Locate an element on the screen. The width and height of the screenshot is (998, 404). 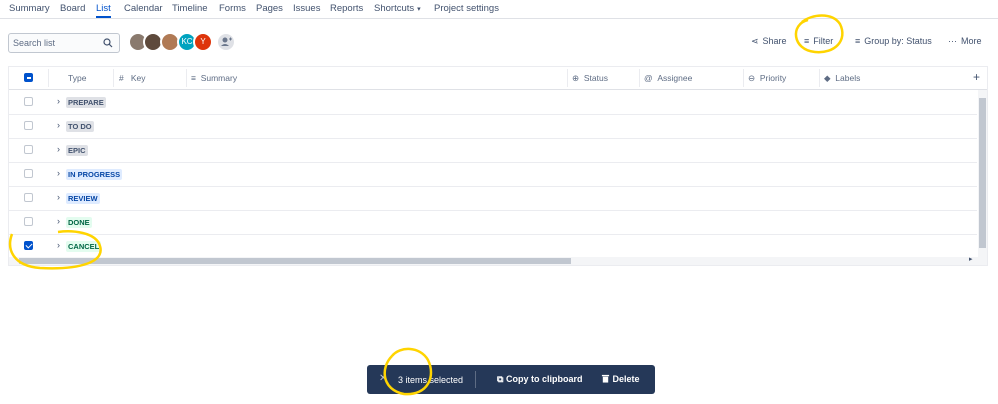
status-lozenge: IN PROGRESS is located at coordinates (94, 174).